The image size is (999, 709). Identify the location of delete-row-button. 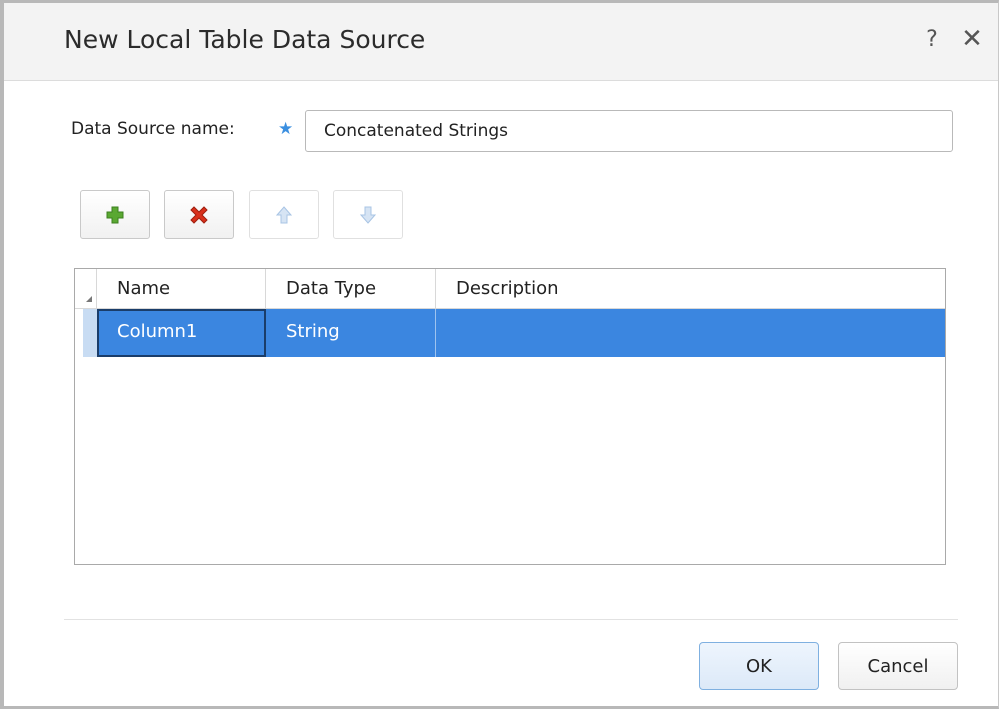
(199, 214).